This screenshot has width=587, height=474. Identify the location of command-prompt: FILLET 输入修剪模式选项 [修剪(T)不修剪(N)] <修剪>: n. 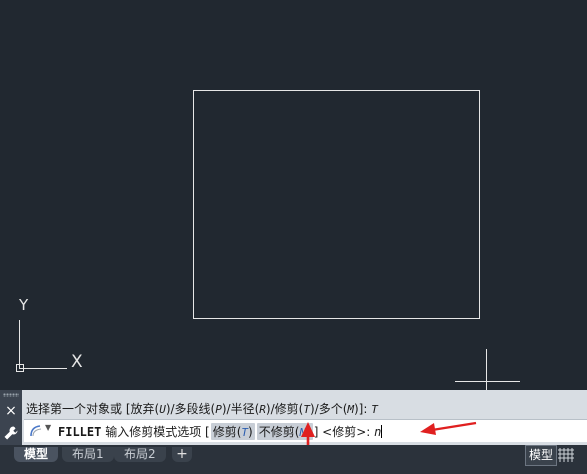
(220, 431).